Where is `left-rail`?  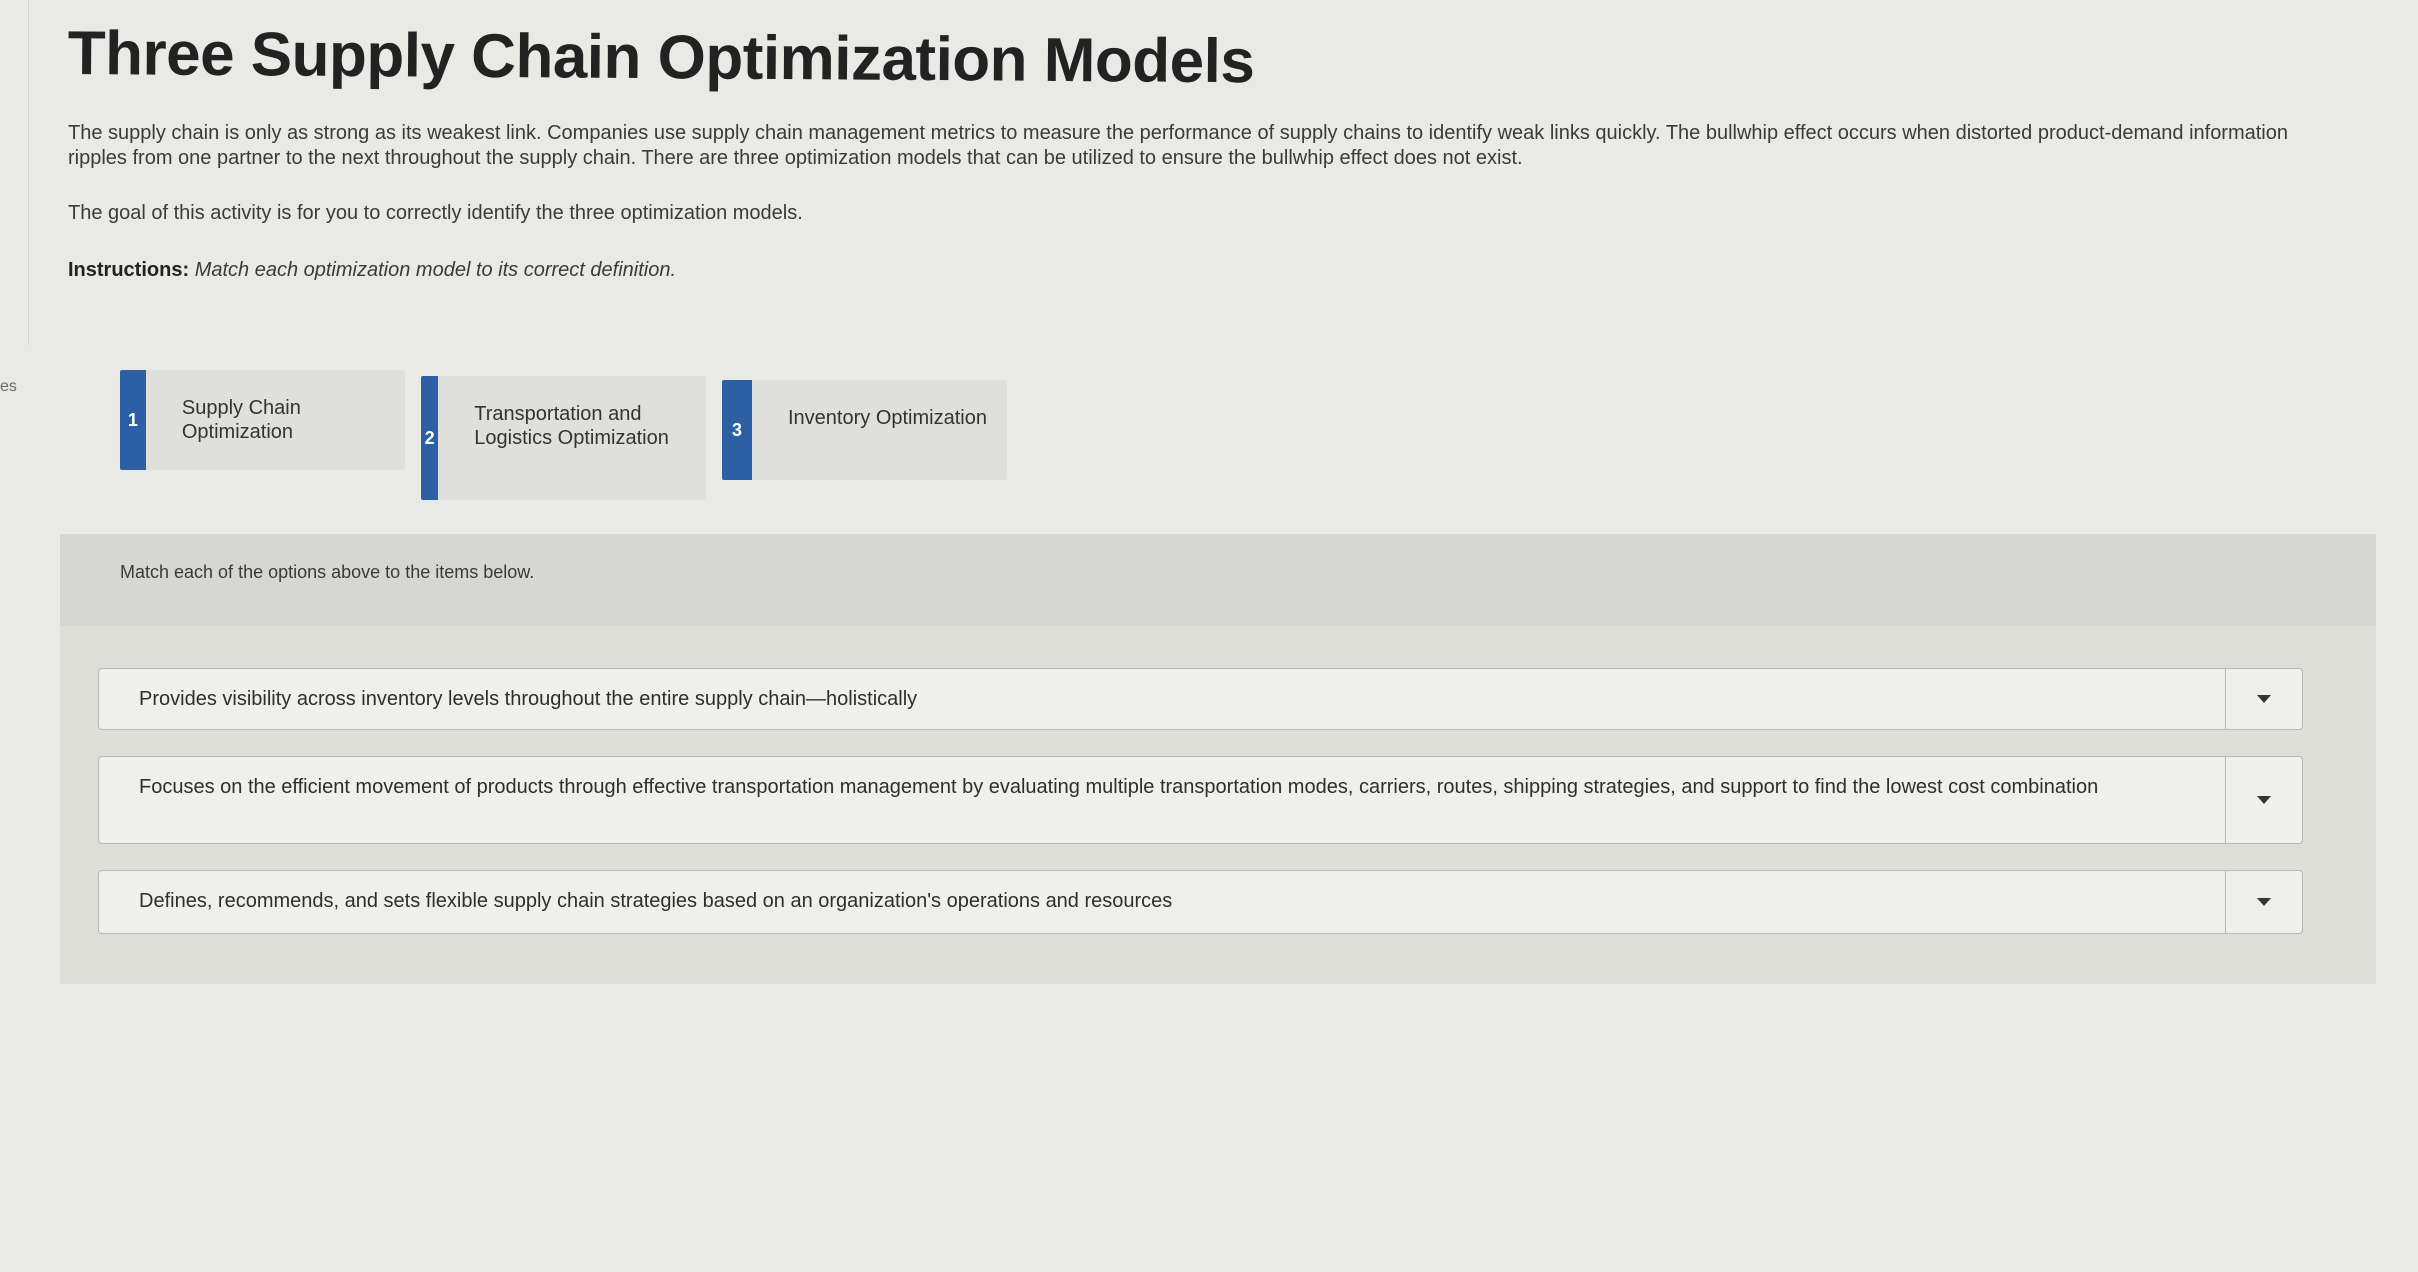
left-rail is located at coordinates (14, 172).